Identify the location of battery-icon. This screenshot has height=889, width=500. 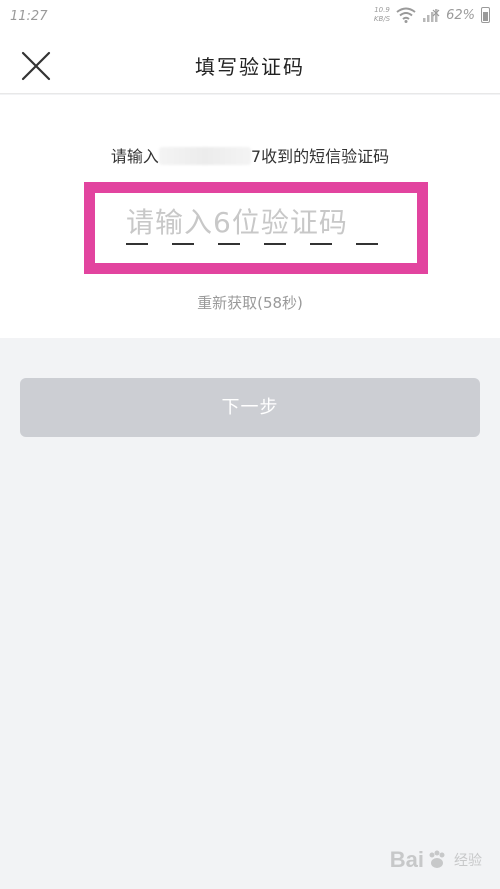
(485, 15).